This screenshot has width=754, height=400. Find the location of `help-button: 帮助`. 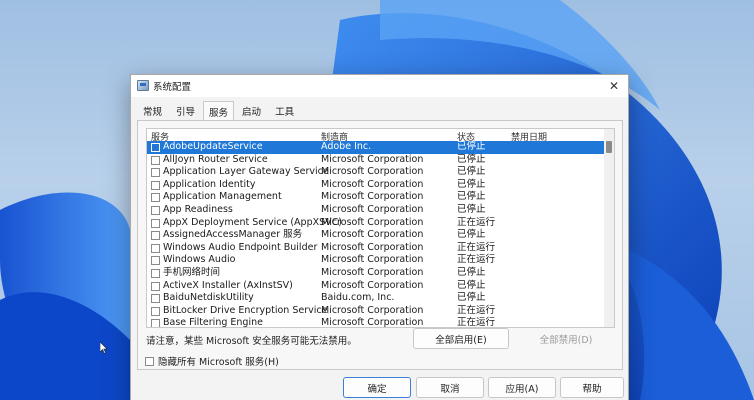

help-button: 帮助 is located at coordinates (592, 387).